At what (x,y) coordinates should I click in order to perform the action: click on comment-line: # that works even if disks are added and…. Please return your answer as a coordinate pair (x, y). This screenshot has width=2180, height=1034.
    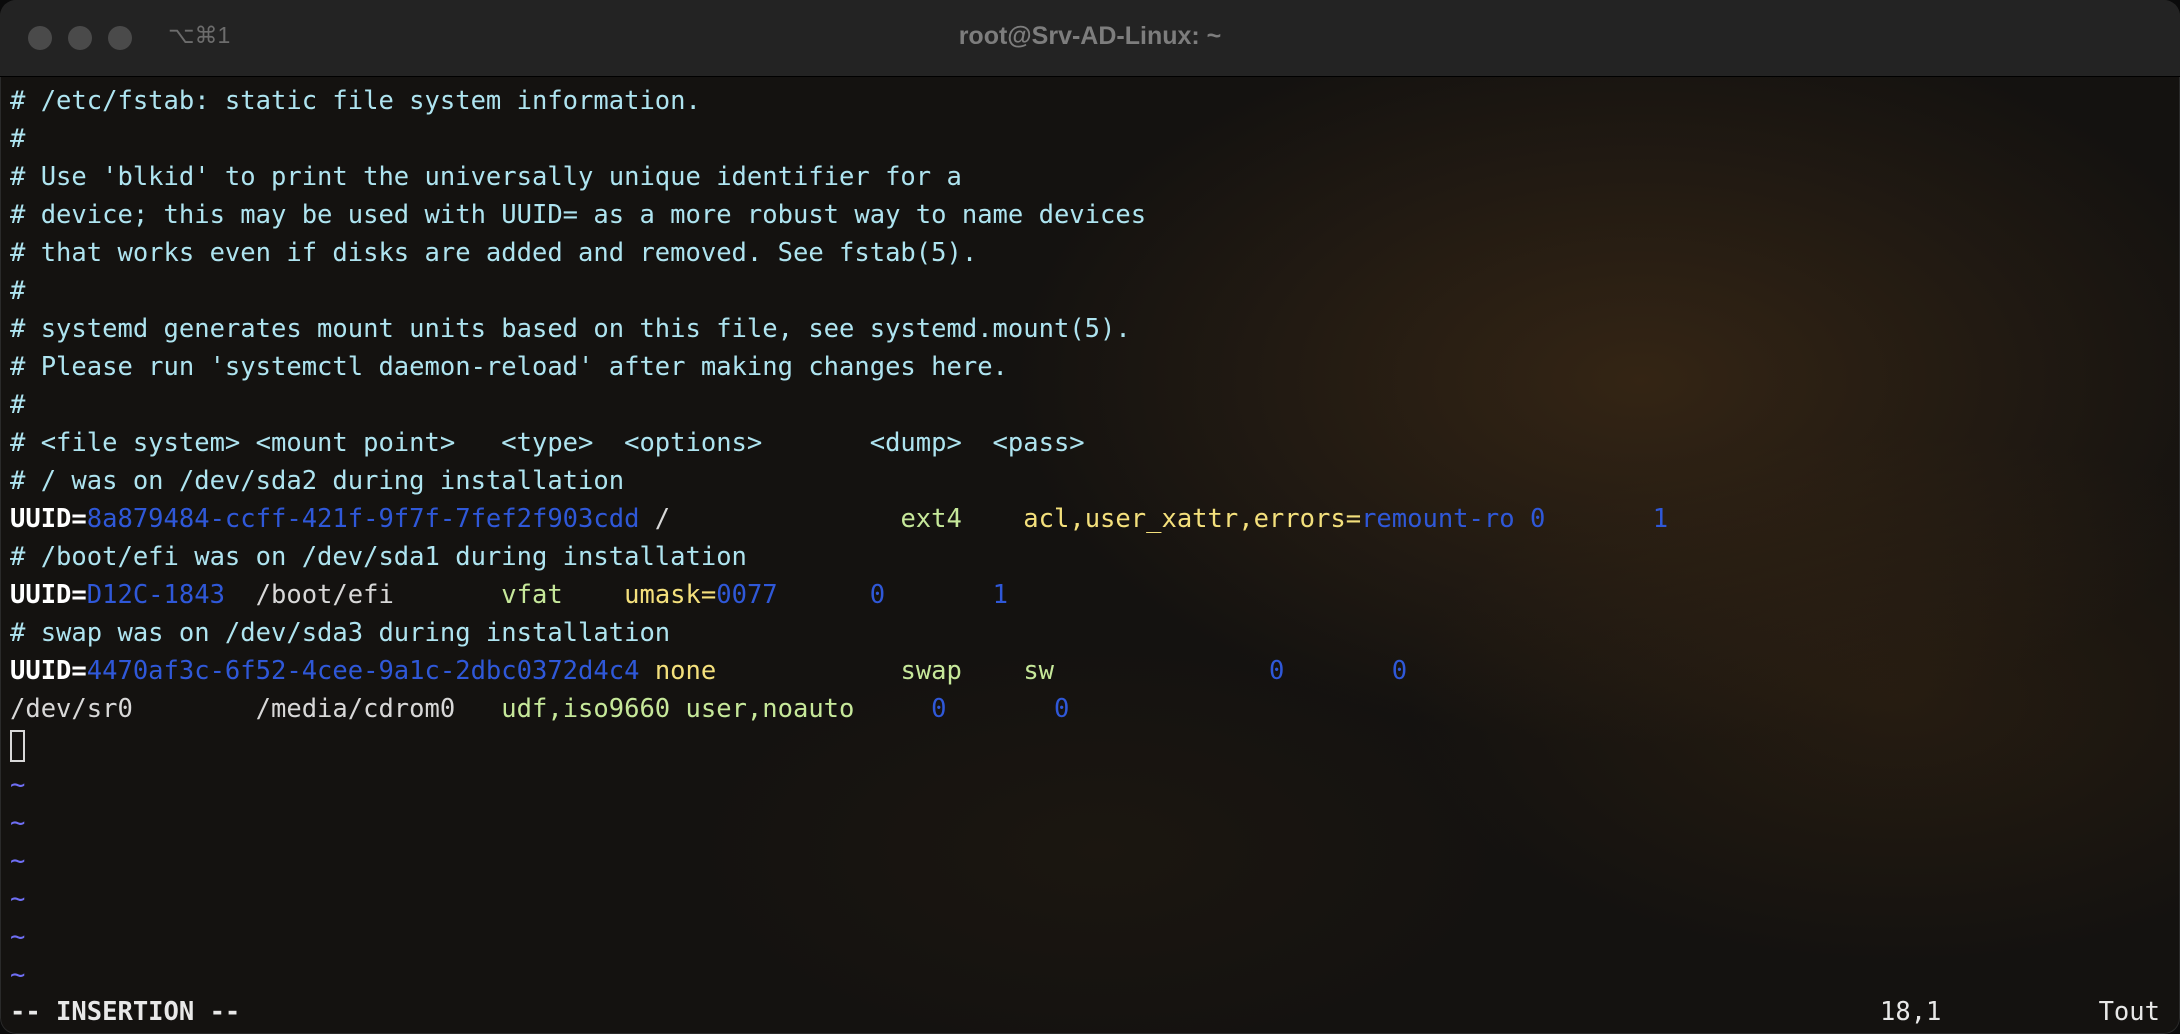
    Looking at the image, I should click on (1095, 253).